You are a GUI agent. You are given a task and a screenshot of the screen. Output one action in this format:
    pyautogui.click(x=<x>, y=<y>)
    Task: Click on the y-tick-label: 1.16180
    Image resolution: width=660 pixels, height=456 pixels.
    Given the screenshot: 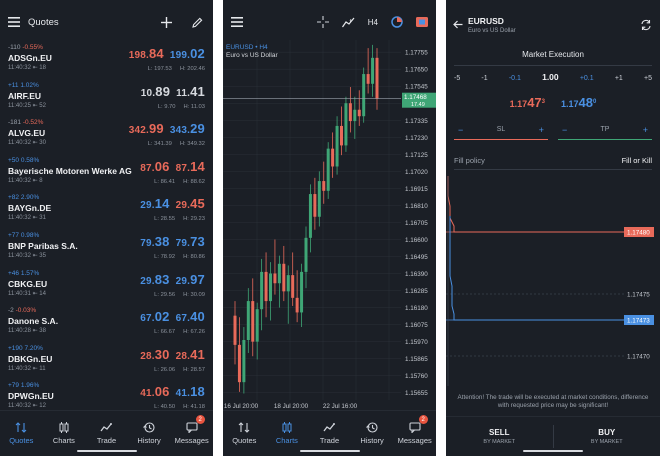 What is the action you would take?
    pyautogui.click(x=416, y=308)
    